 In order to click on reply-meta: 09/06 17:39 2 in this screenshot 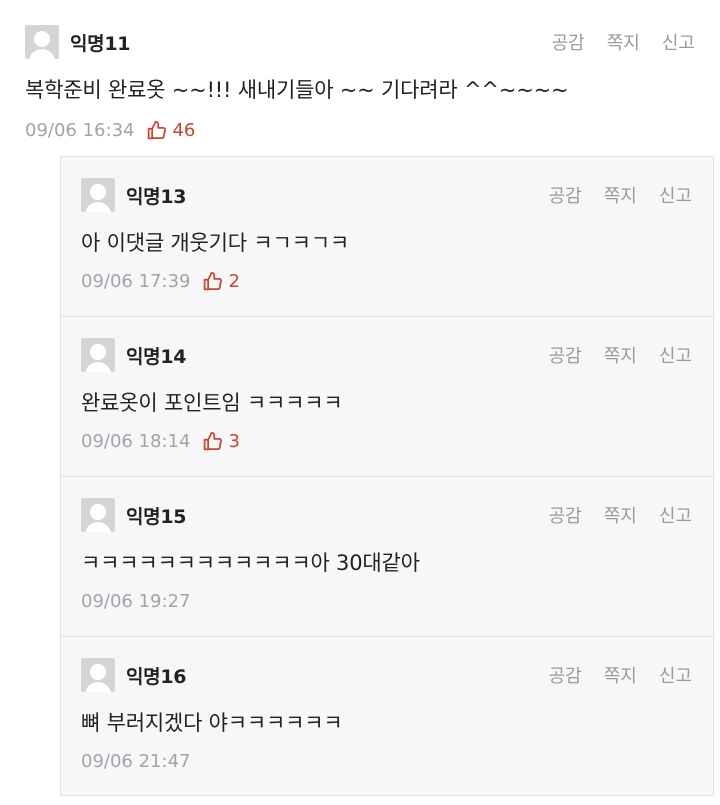, I will do `click(386, 281)`.